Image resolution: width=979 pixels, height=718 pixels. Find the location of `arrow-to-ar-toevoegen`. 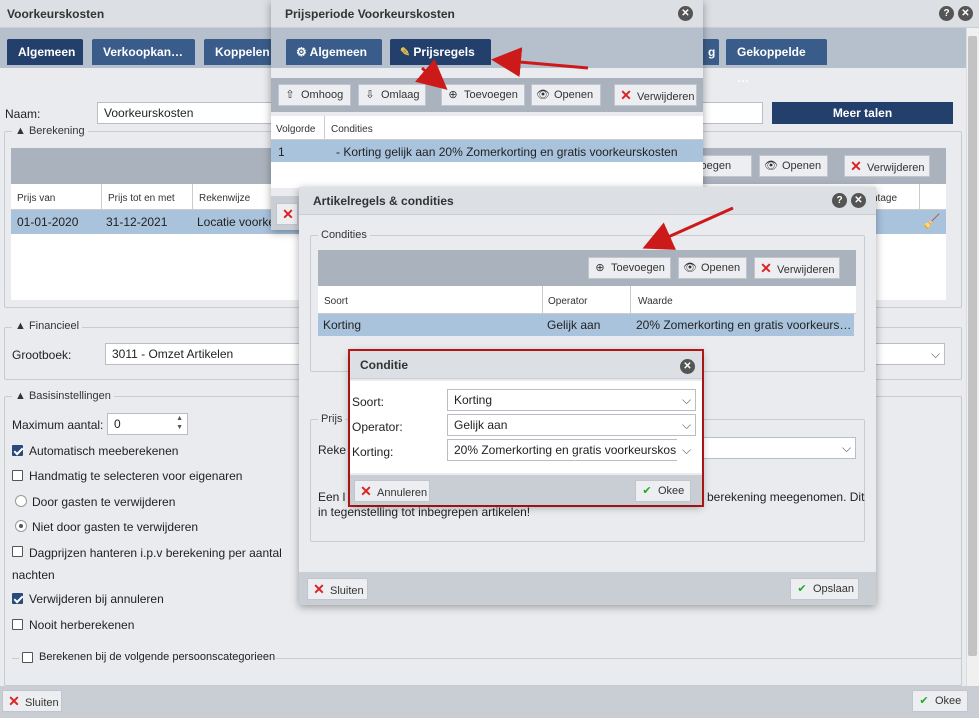

arrow-to-ar-toevoegen is located at coordinates (688, 228).